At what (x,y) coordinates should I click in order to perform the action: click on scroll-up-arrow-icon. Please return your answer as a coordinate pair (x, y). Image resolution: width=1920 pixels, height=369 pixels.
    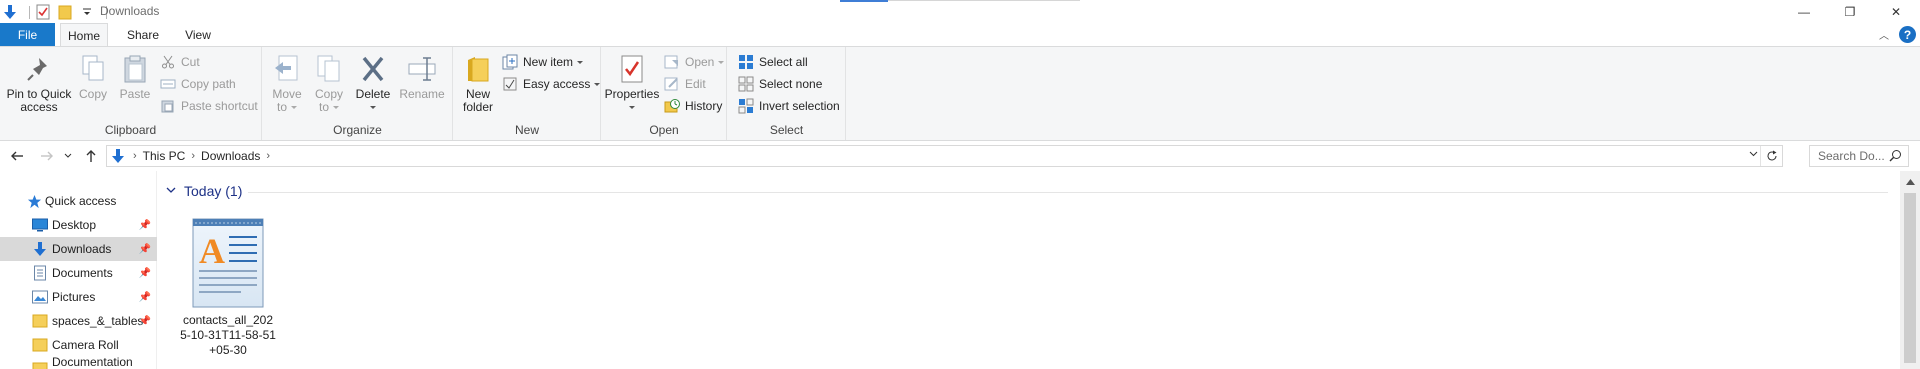
    Looking at the image, I should click on (1910, 182).